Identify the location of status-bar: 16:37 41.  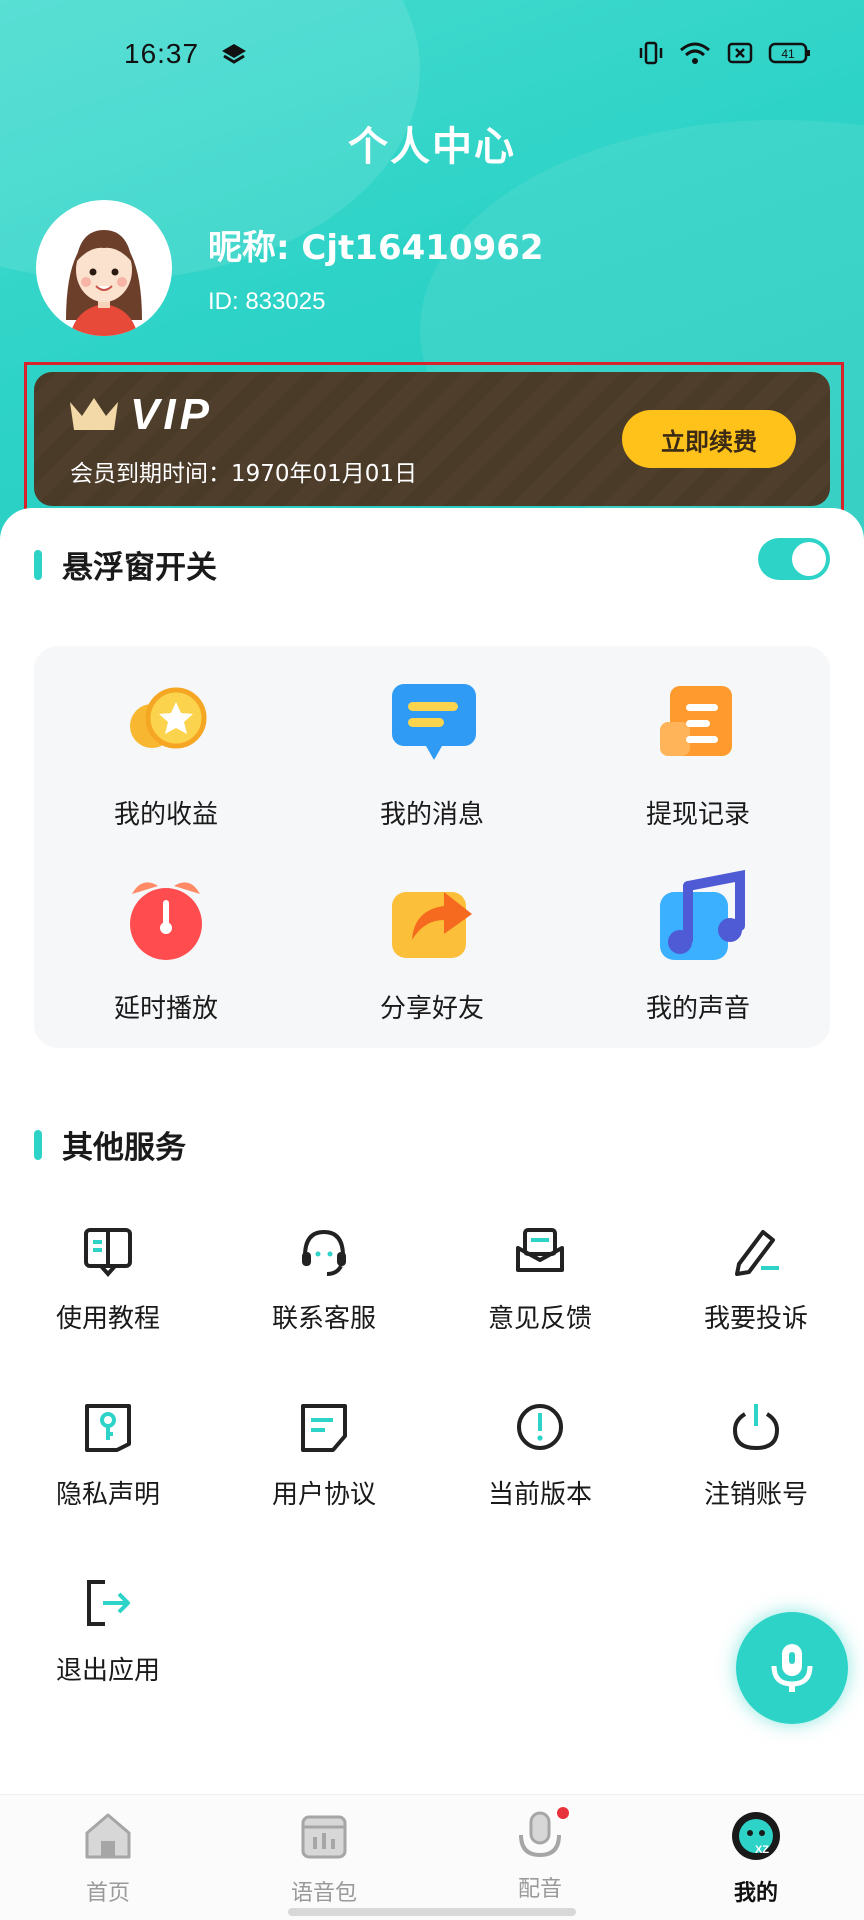
(432, 55).